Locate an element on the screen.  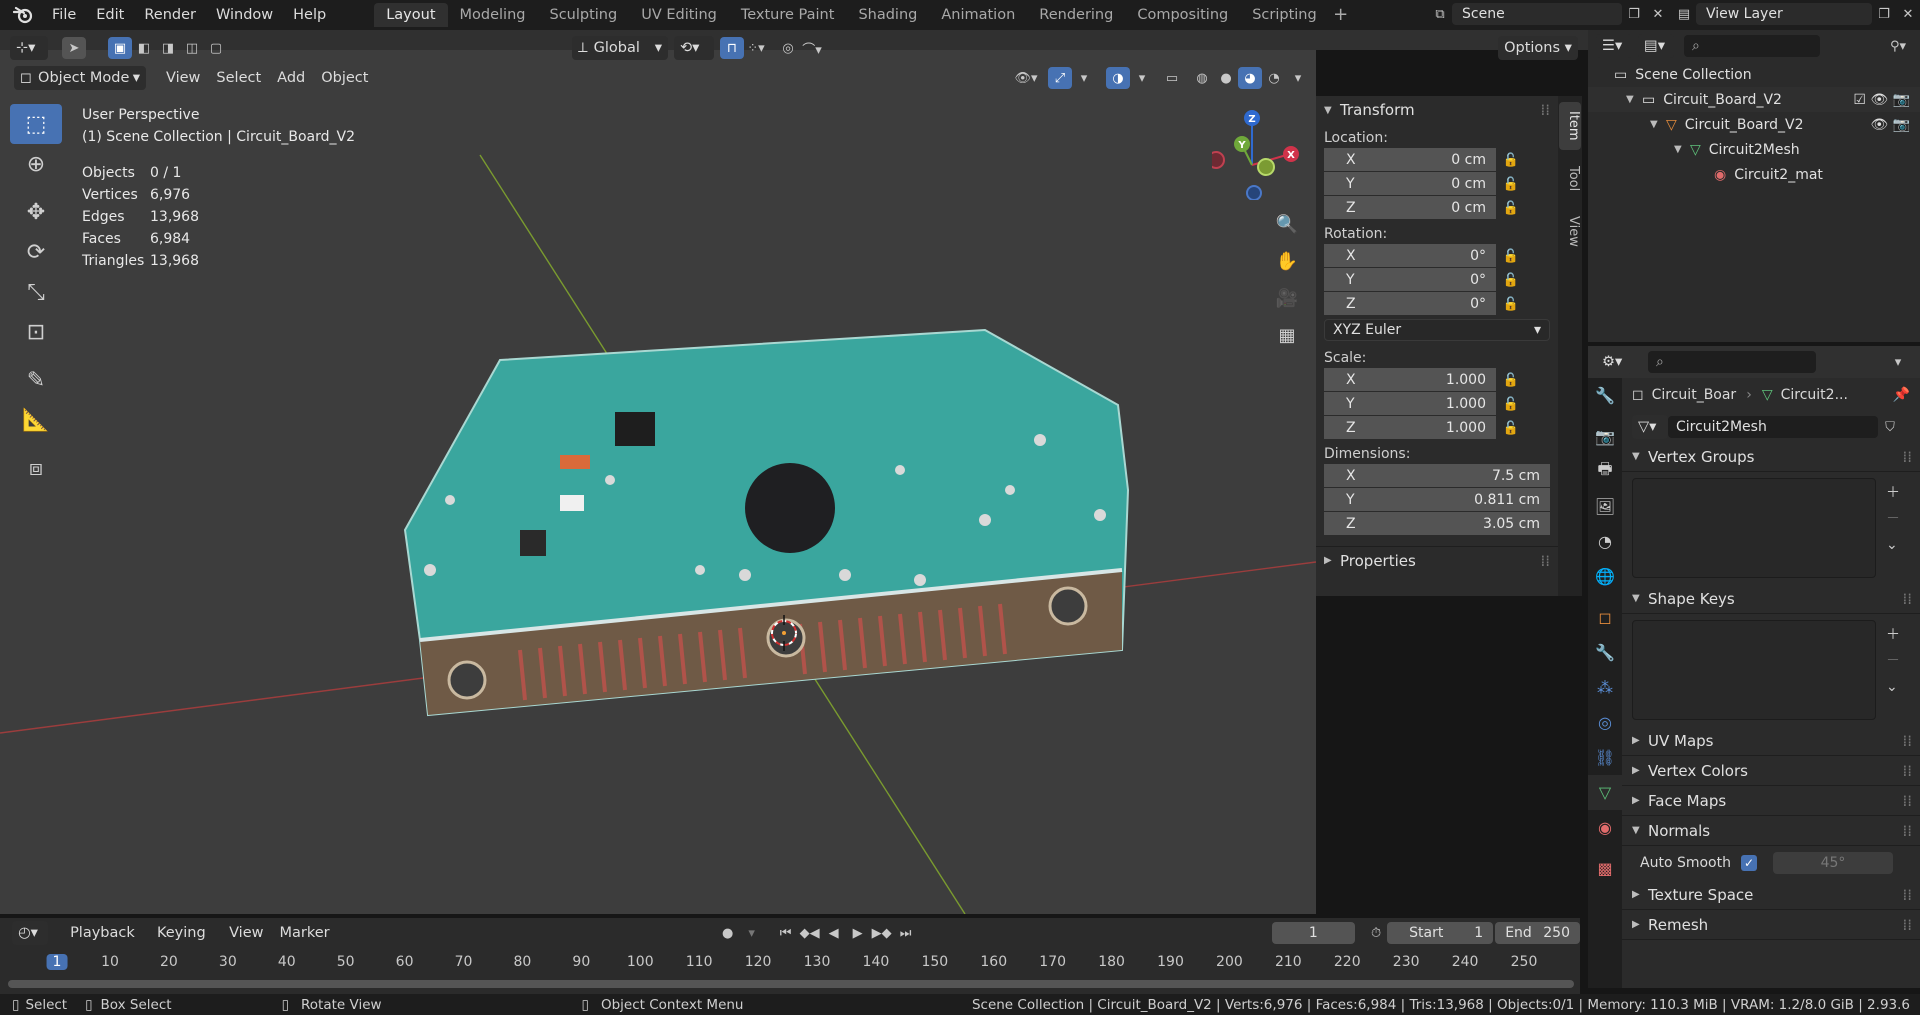
gizmo-dropdown-icon: ▾ is located at coordinates (1084, 78).